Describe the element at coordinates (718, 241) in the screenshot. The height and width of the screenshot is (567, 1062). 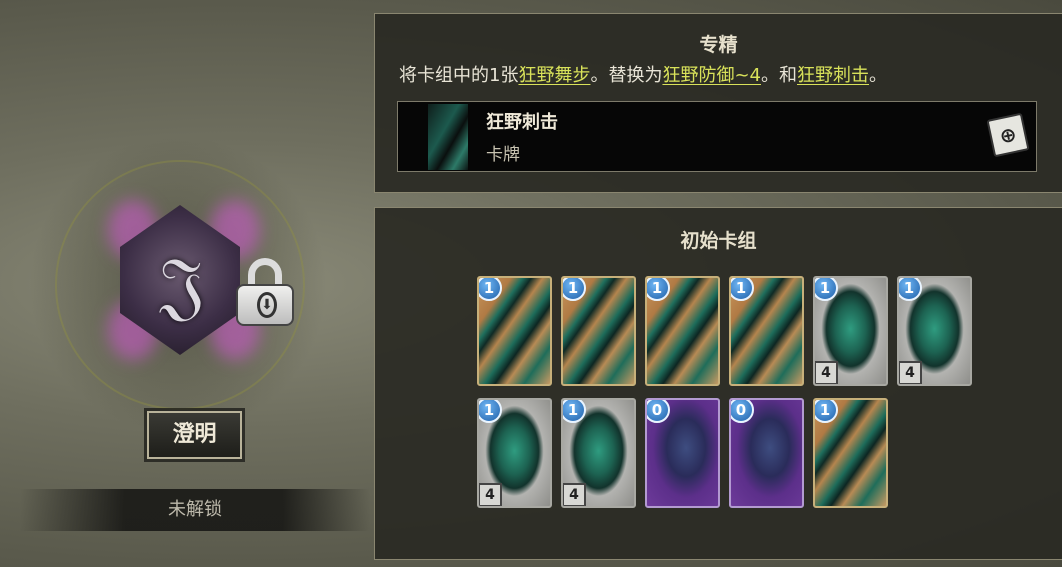
I see `deck-title: 初始卡组` at that location.